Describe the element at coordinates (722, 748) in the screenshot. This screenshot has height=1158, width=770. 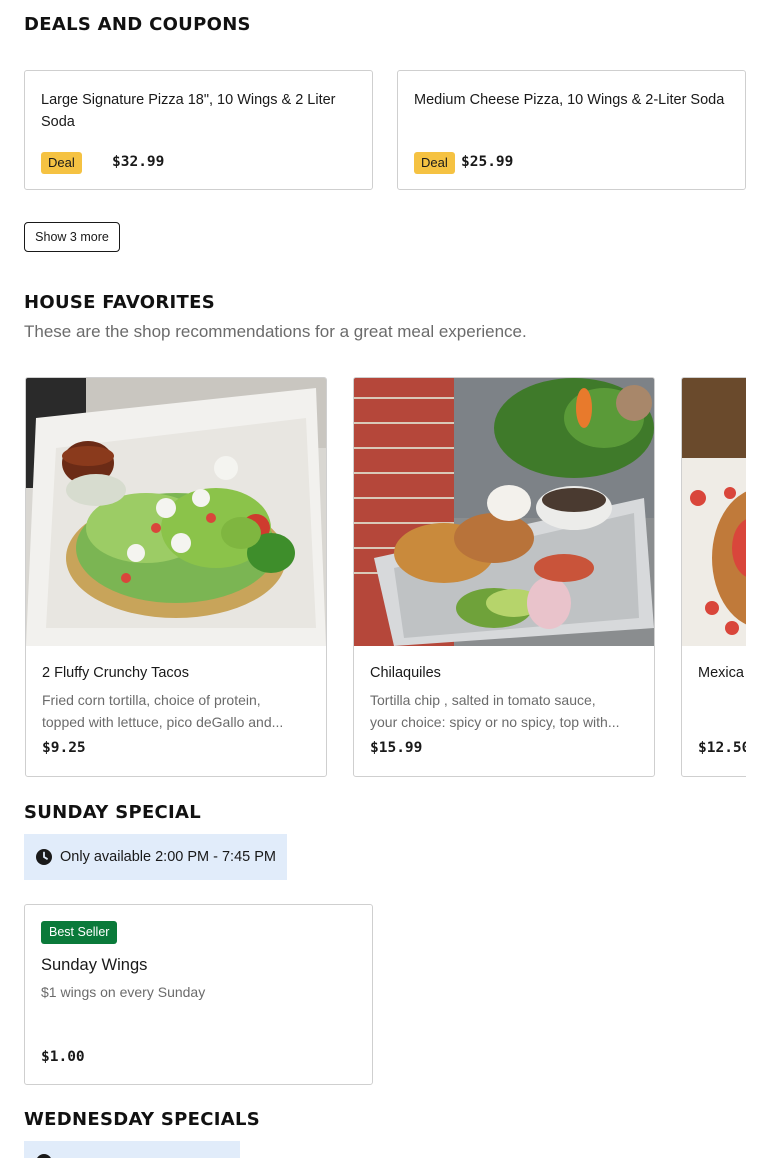
I see `menu-item-price: $12.50` at that location.